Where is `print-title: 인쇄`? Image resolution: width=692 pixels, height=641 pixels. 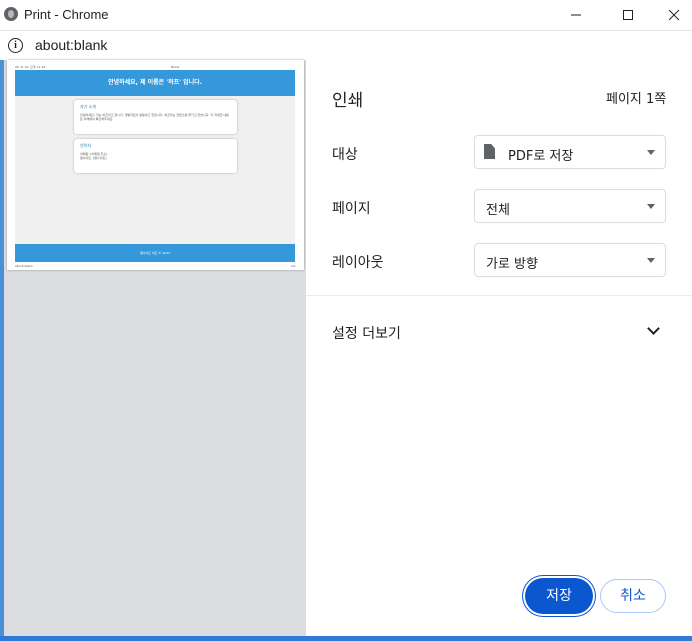 print-title: 인쇄 is located at coordinates (348, 101).